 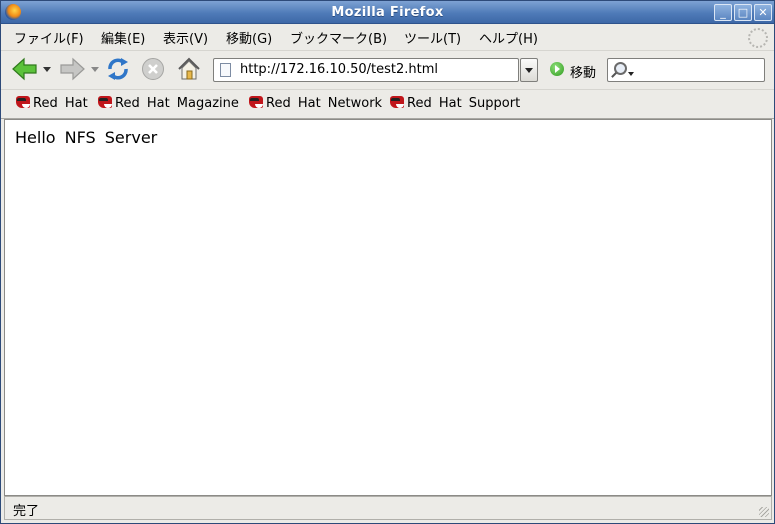 What do you see at coordinates (631, 74) in the screenshot?
I see `search-engine-dropdown-icon` at bounding box center [631, 74].